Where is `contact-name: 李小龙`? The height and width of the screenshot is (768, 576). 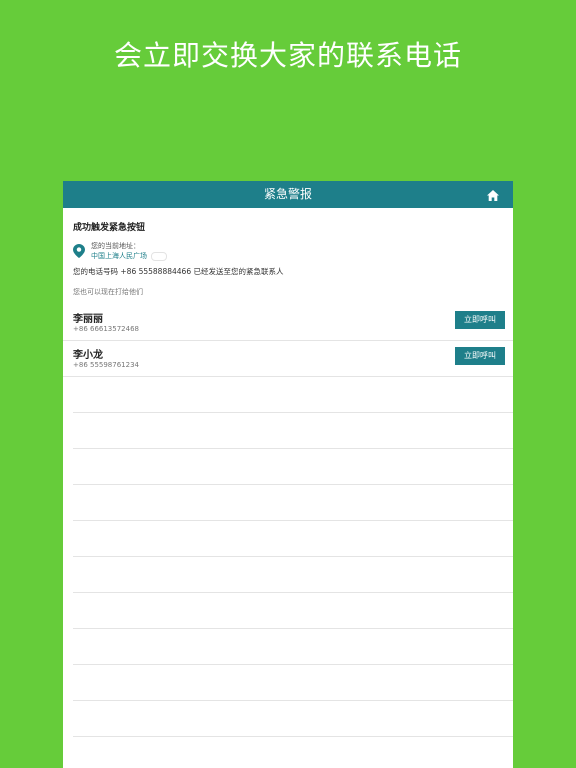 contact-name: 李小龙 is located at coordinates (88, 355).